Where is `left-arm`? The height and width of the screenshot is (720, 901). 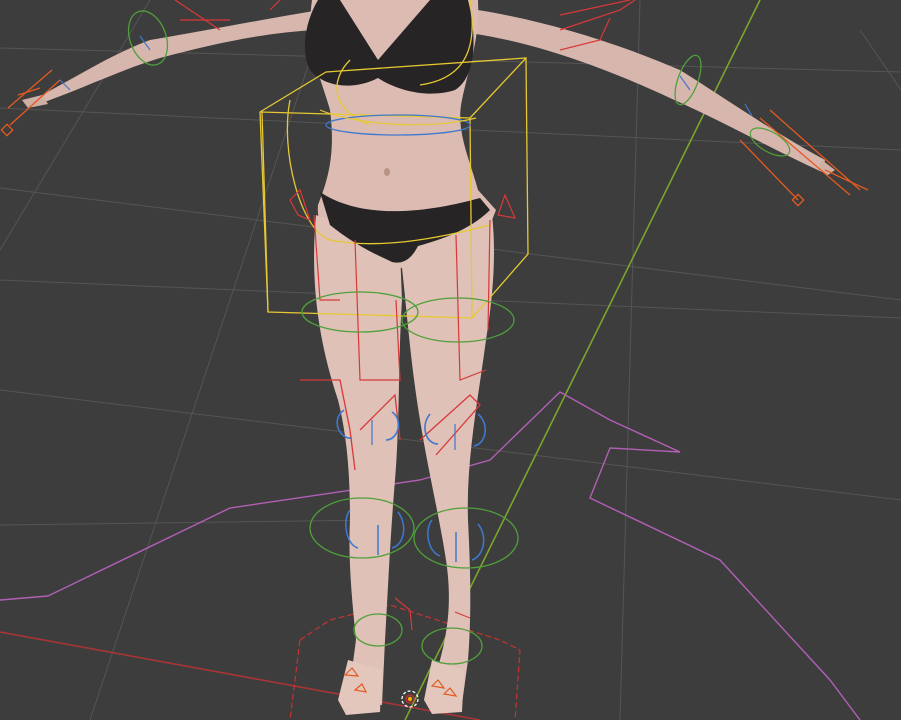 left-arm is located at coordinates (178, 57).